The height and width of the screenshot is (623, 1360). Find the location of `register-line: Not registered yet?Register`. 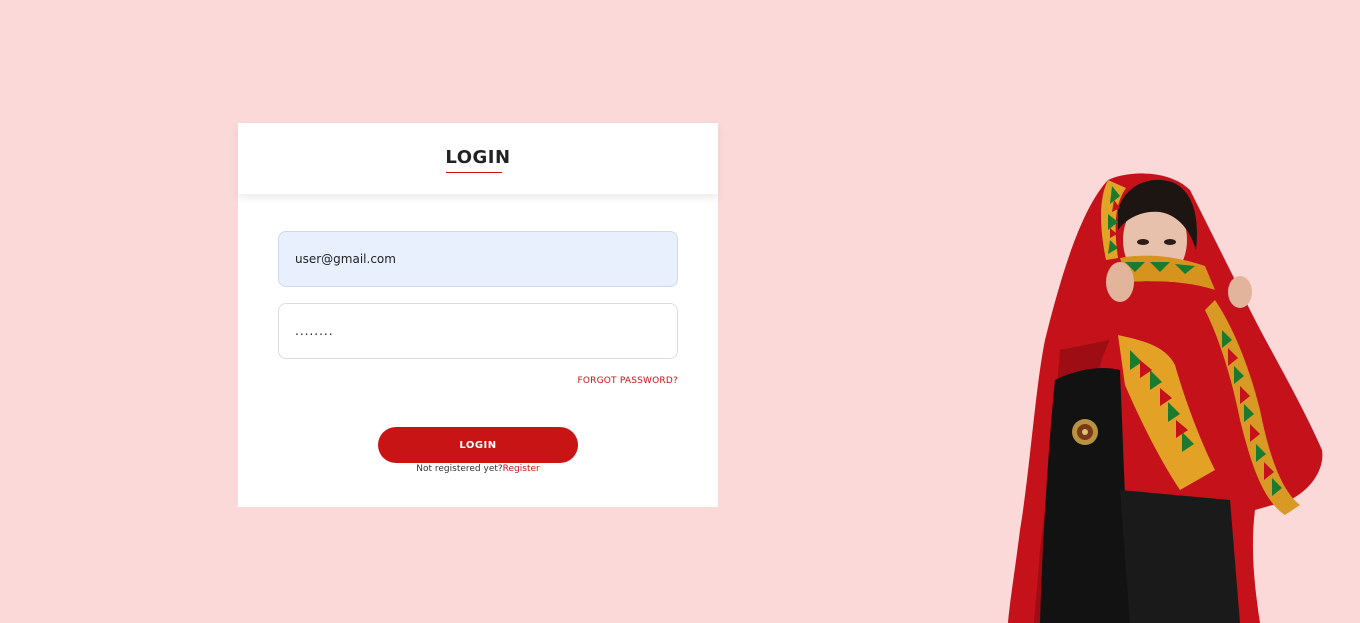

register-line: Not registered yet?Register is located at coordinates (478, 469).